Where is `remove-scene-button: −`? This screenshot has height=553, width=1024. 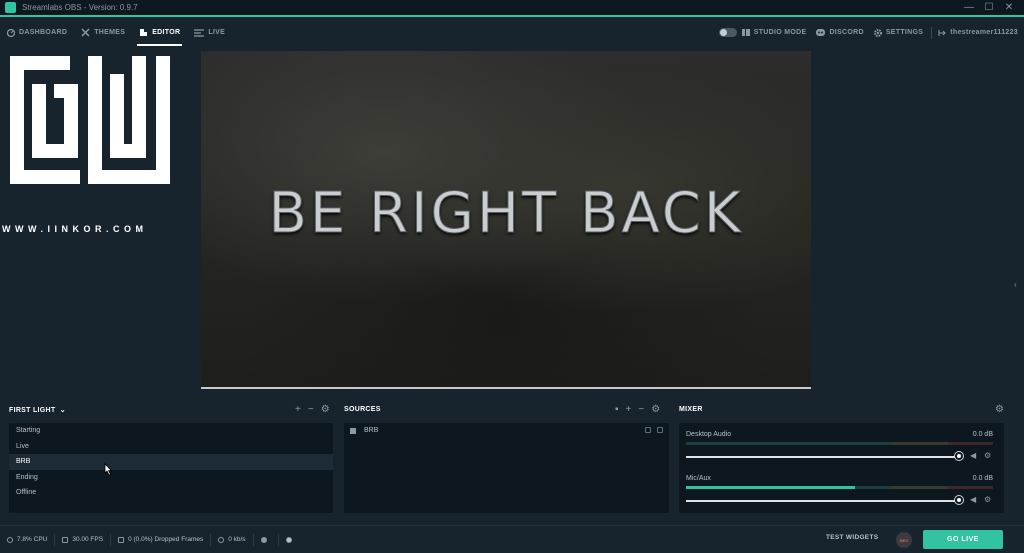 remove-scene-button: − is located at coordinates (311, 409).